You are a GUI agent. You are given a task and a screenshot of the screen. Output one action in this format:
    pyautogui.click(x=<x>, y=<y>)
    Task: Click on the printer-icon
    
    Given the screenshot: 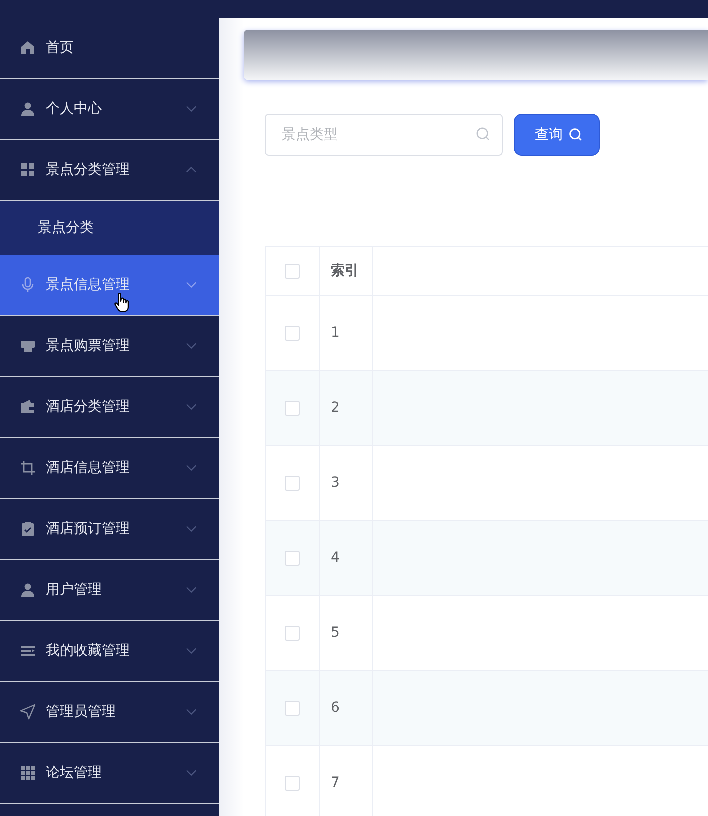 What is the action you would take?
    pyautogui.click(x=28, y=346)
    